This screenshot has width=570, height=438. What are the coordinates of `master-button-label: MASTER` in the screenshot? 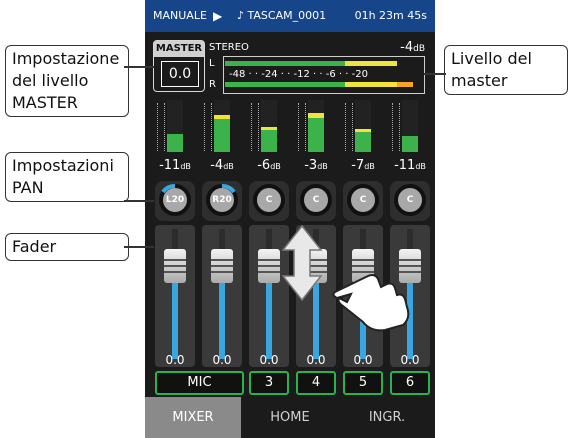 It's located at (179, 49).